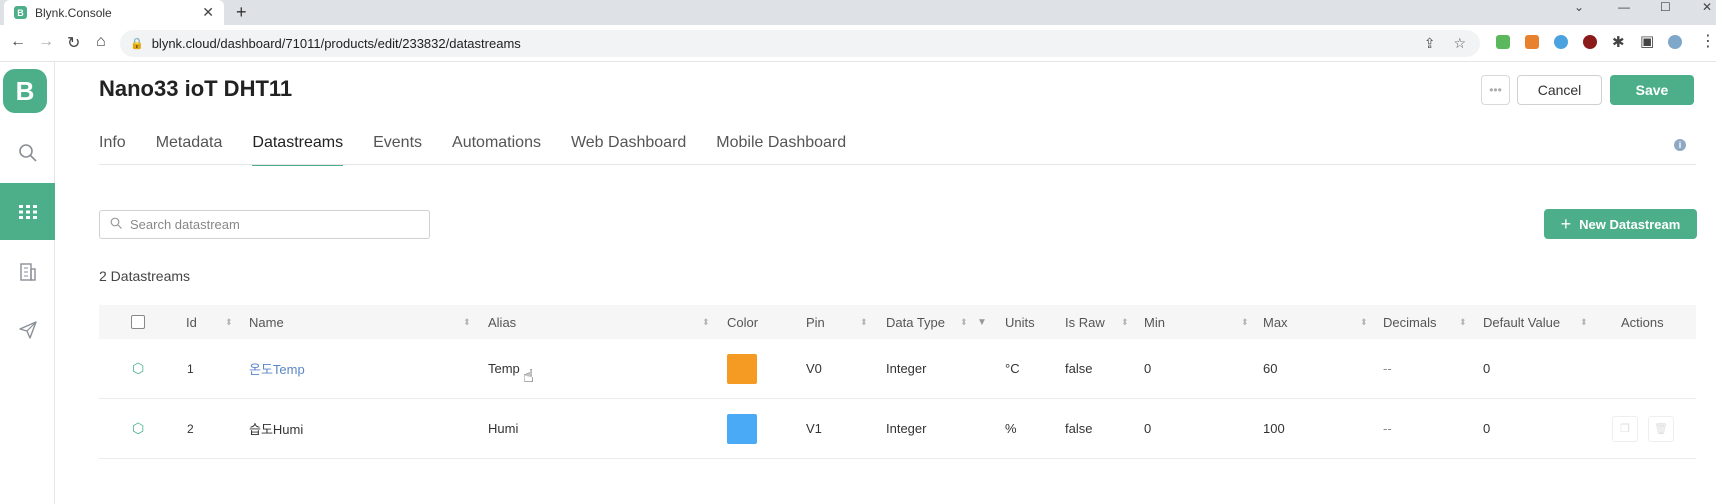  What do you see at coordinates (1085, 322) in the screenshot?
I see `column-header-is-raw: Is Raw` at bounding box center [1085, 322].